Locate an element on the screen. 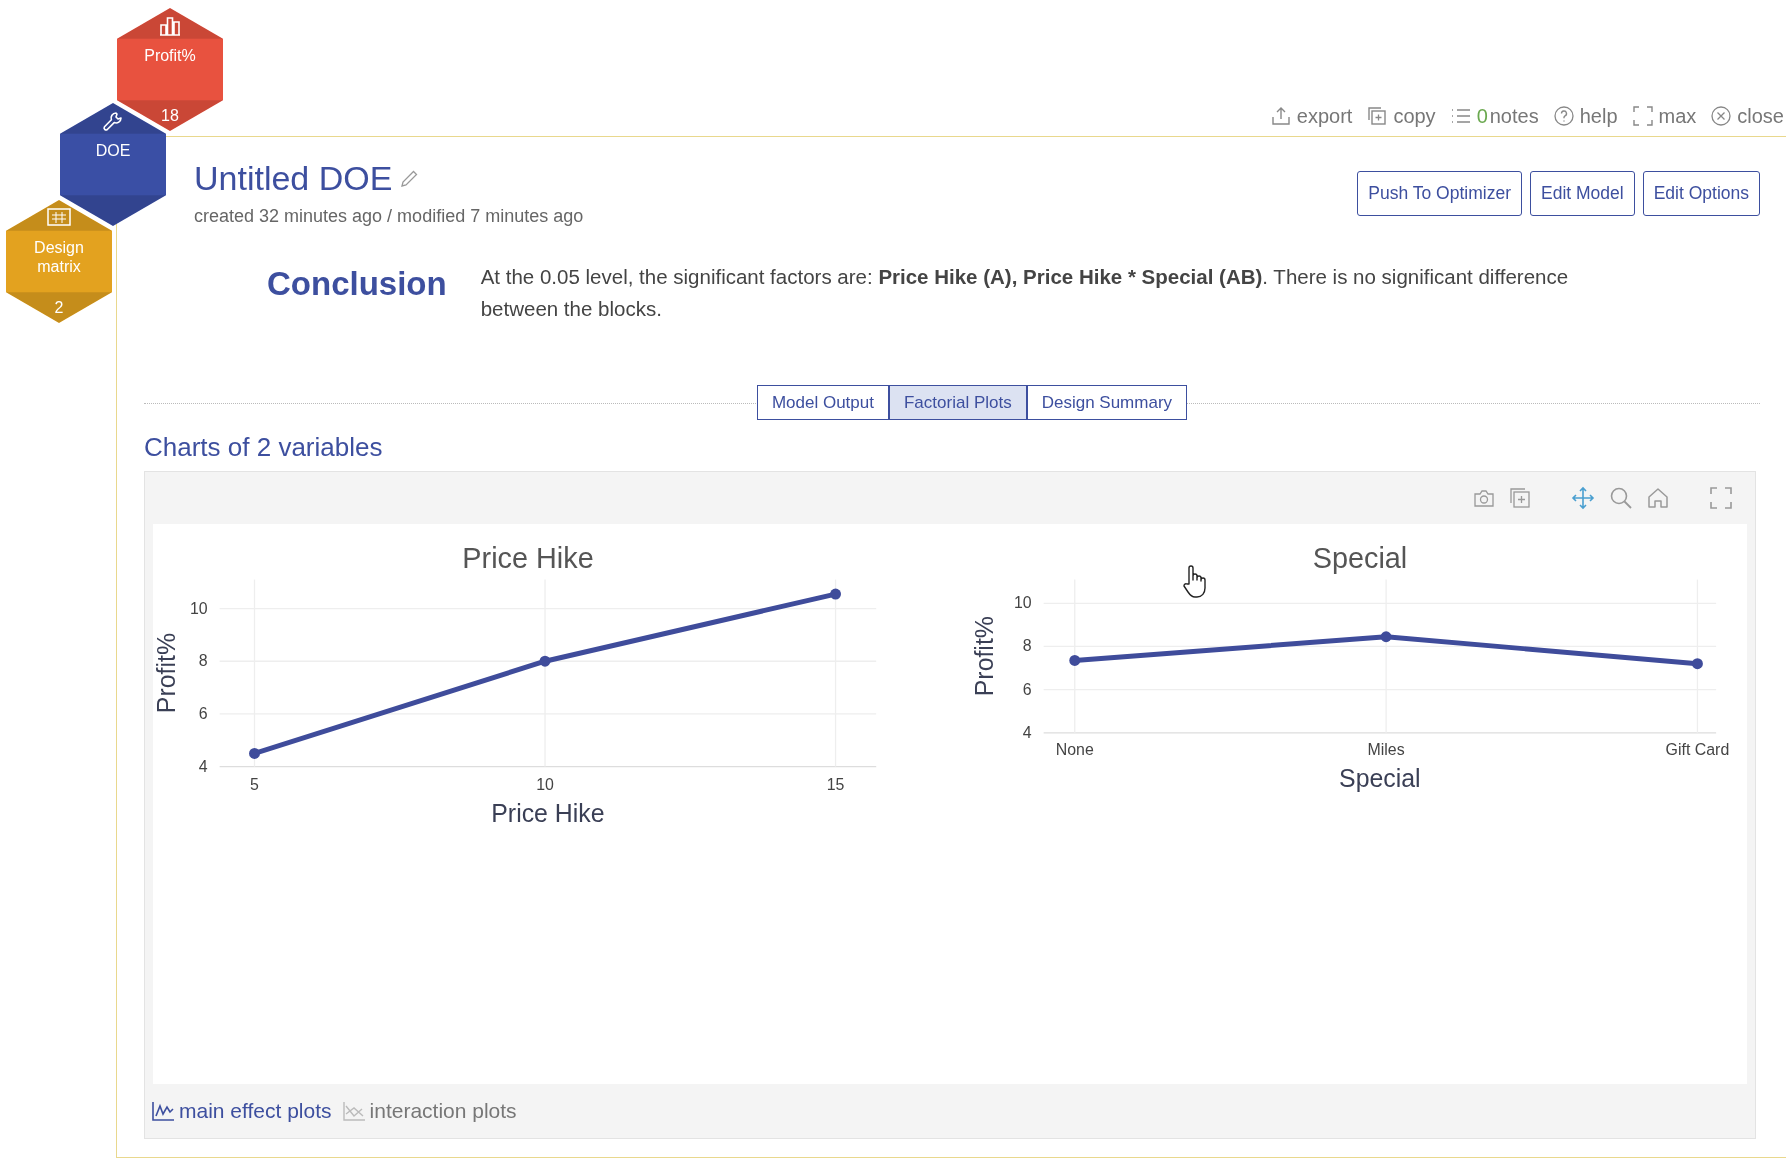 The image size is (1790, 1162). grid-document-icon is located at coordinates (59, 217).